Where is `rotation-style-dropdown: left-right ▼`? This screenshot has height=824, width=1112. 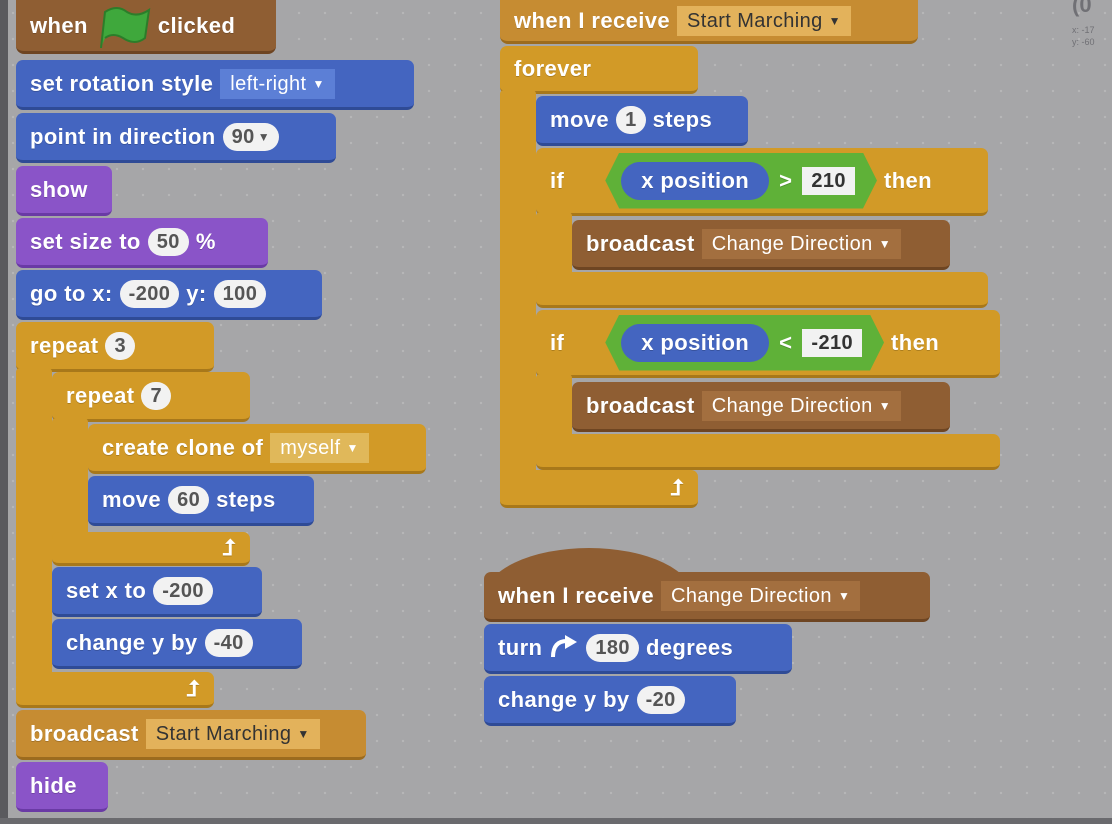 rotation-style-dropdown: left-right ▼ is located at coordinates (277, 83).